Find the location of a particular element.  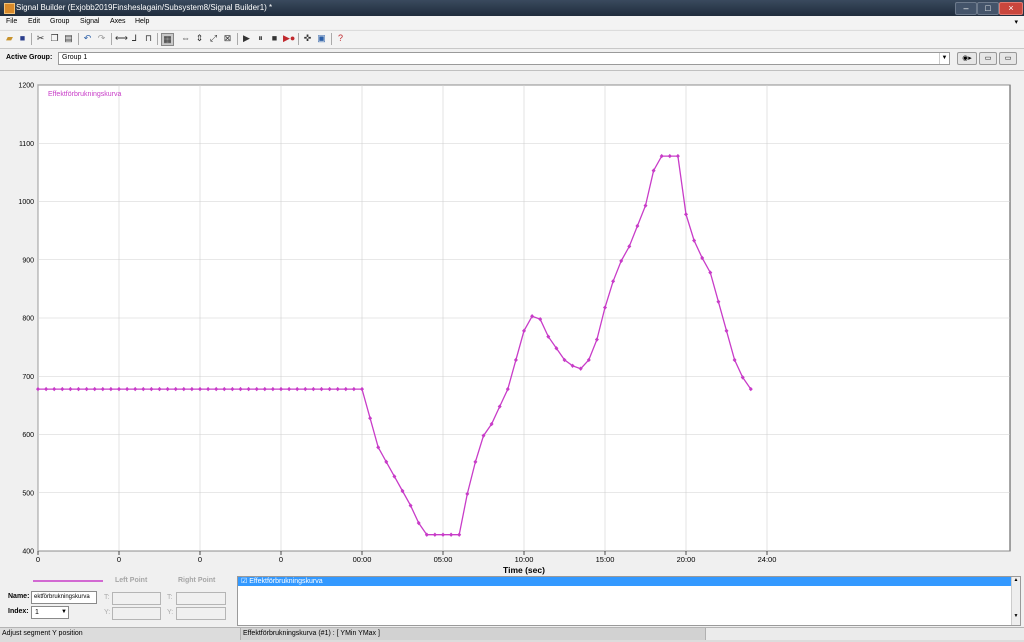

open-icon: ▰ is located at coordinates (9, 38).